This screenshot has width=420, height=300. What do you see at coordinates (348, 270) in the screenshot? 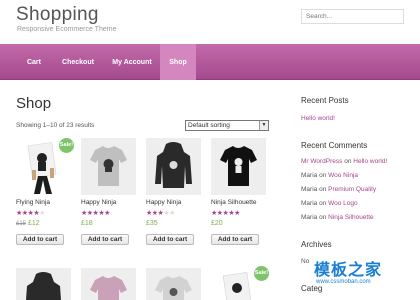
I see `watermark-text: 模板之家` at bounding box center [348, 270].